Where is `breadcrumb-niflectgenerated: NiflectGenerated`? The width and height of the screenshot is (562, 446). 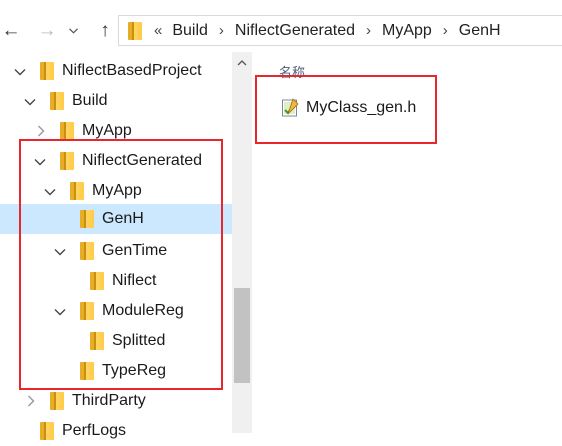
breadcrumb-niflectgenerated: NiflectGenerated is located at coordinates (295, 31).